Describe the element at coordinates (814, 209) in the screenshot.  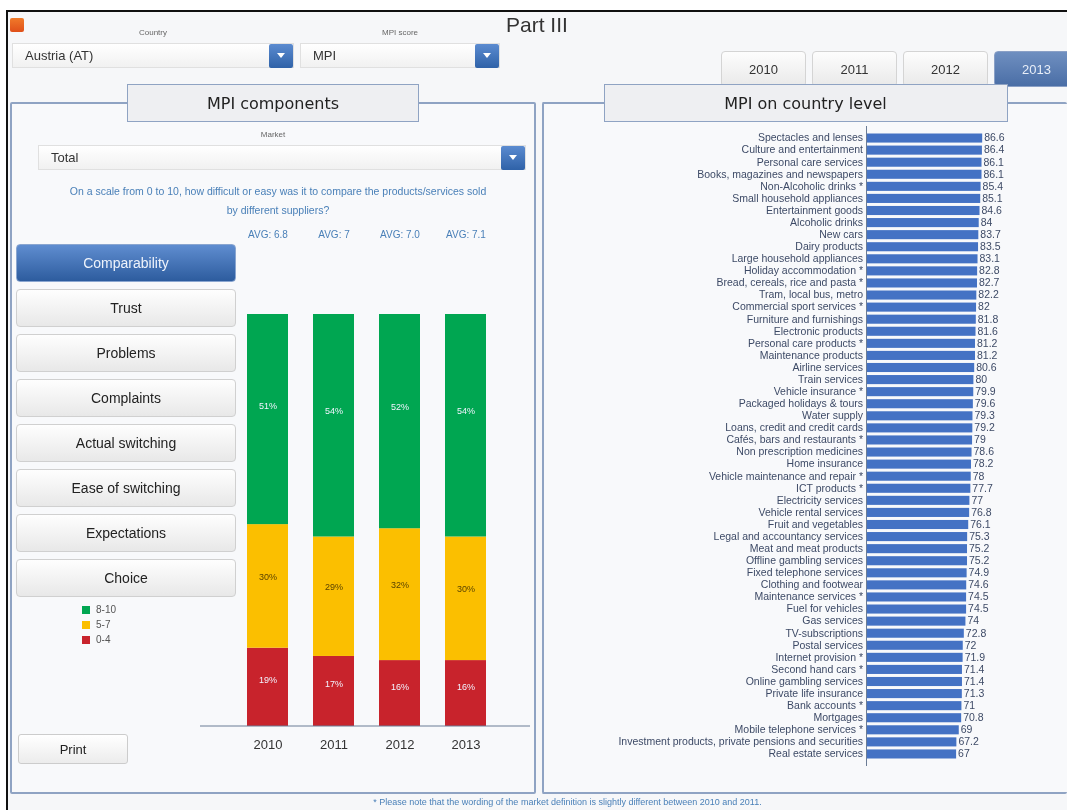
I see `category-label: Entertainment goods` at that location.